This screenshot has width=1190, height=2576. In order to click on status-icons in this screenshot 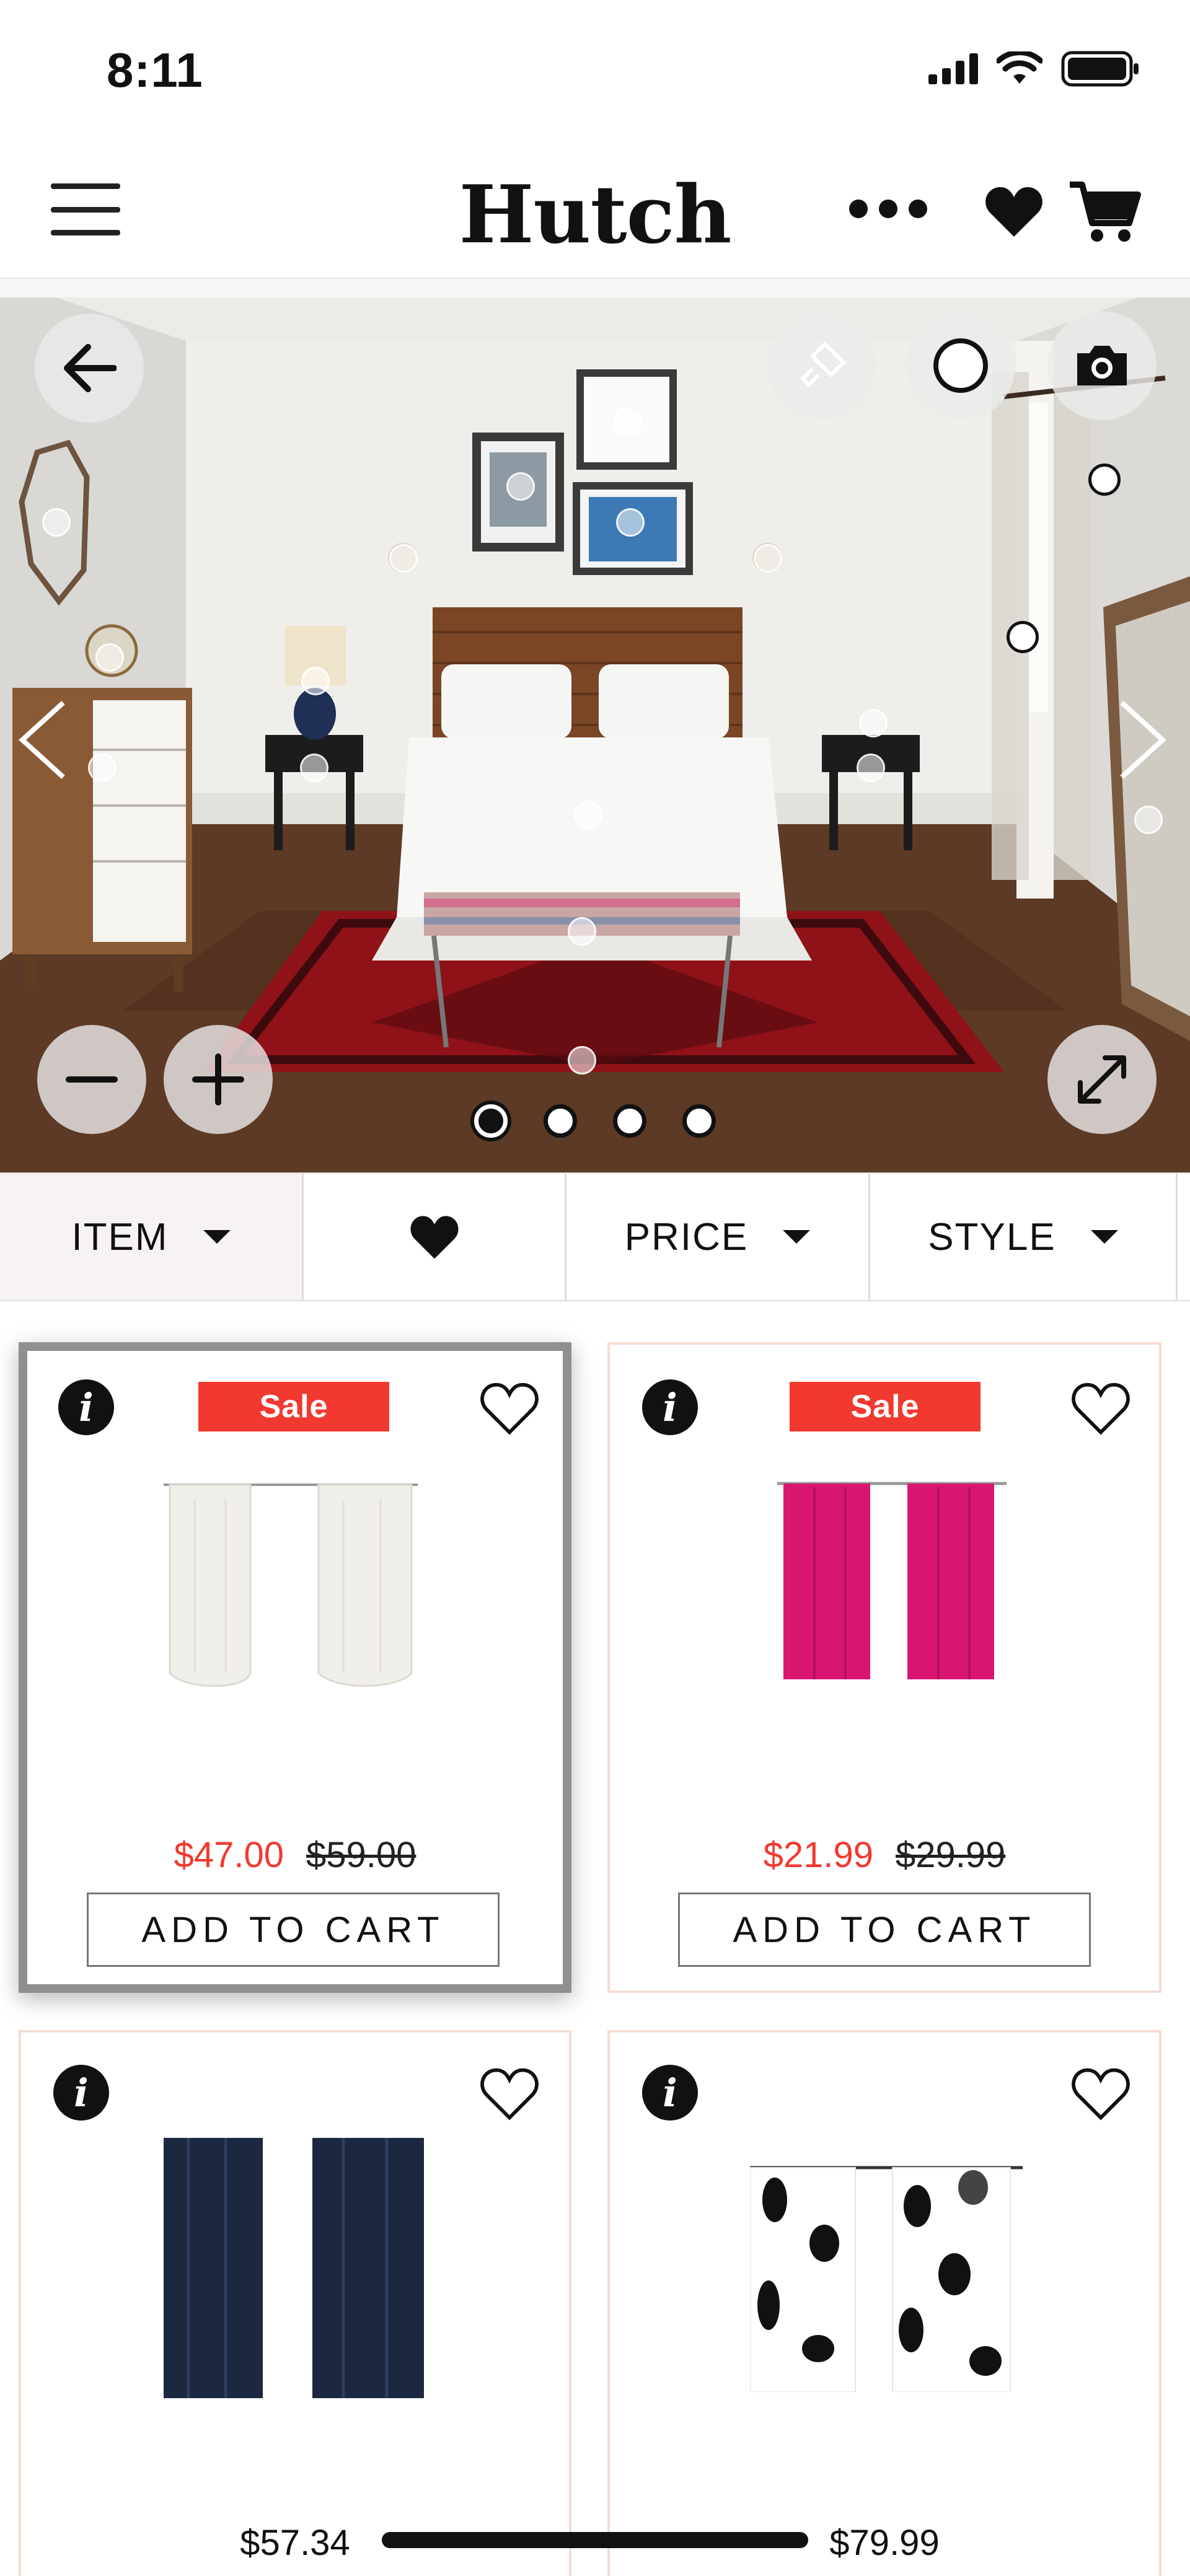, I will do `click(1034, 69)`.